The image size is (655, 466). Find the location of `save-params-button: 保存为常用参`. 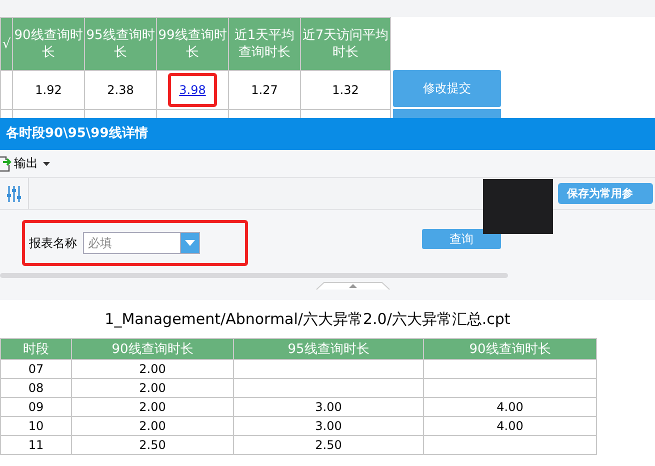

save-params-button: 保存为常用参 is located at coordinates (605, 193).